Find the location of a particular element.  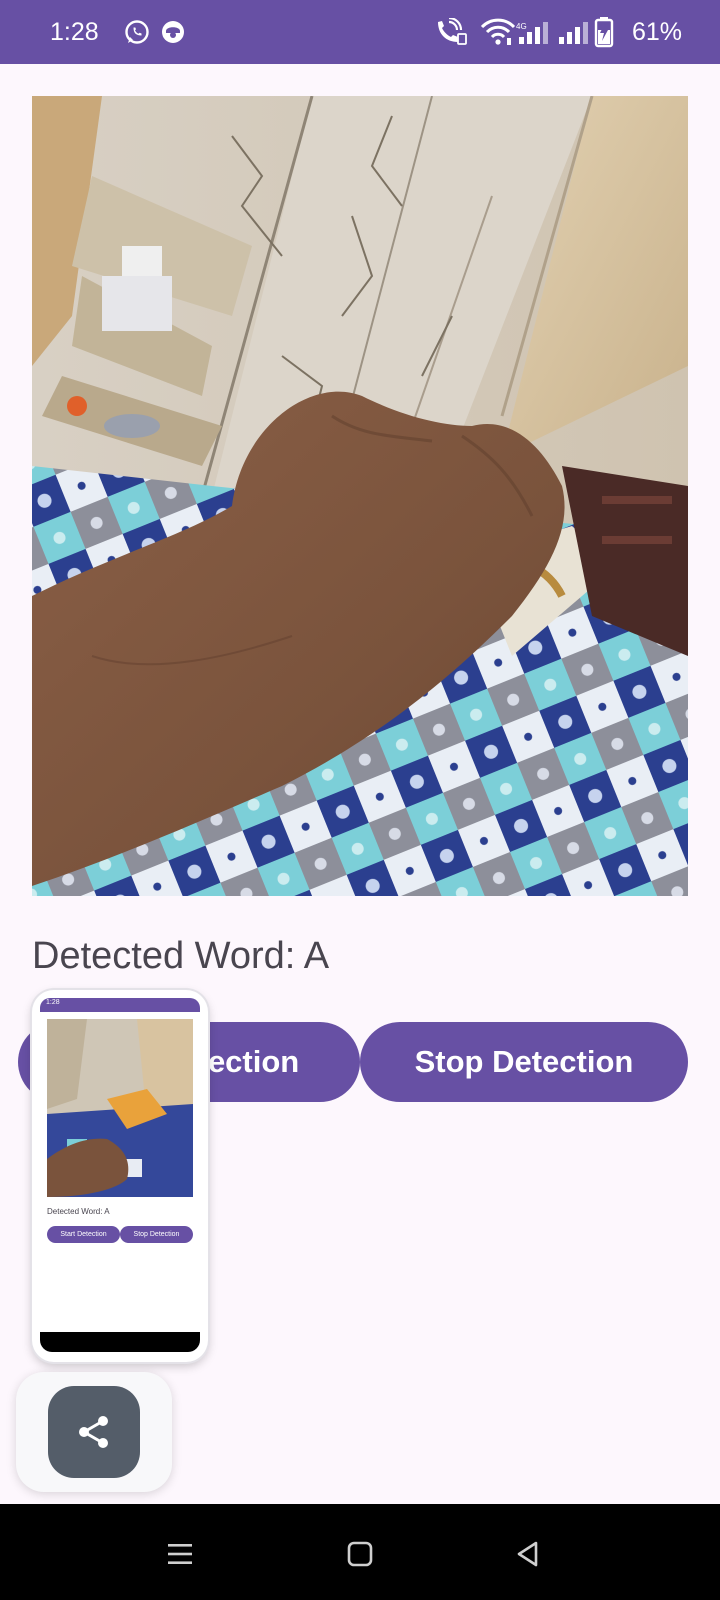

navigation-bar is located at coordinates (360, 1552).